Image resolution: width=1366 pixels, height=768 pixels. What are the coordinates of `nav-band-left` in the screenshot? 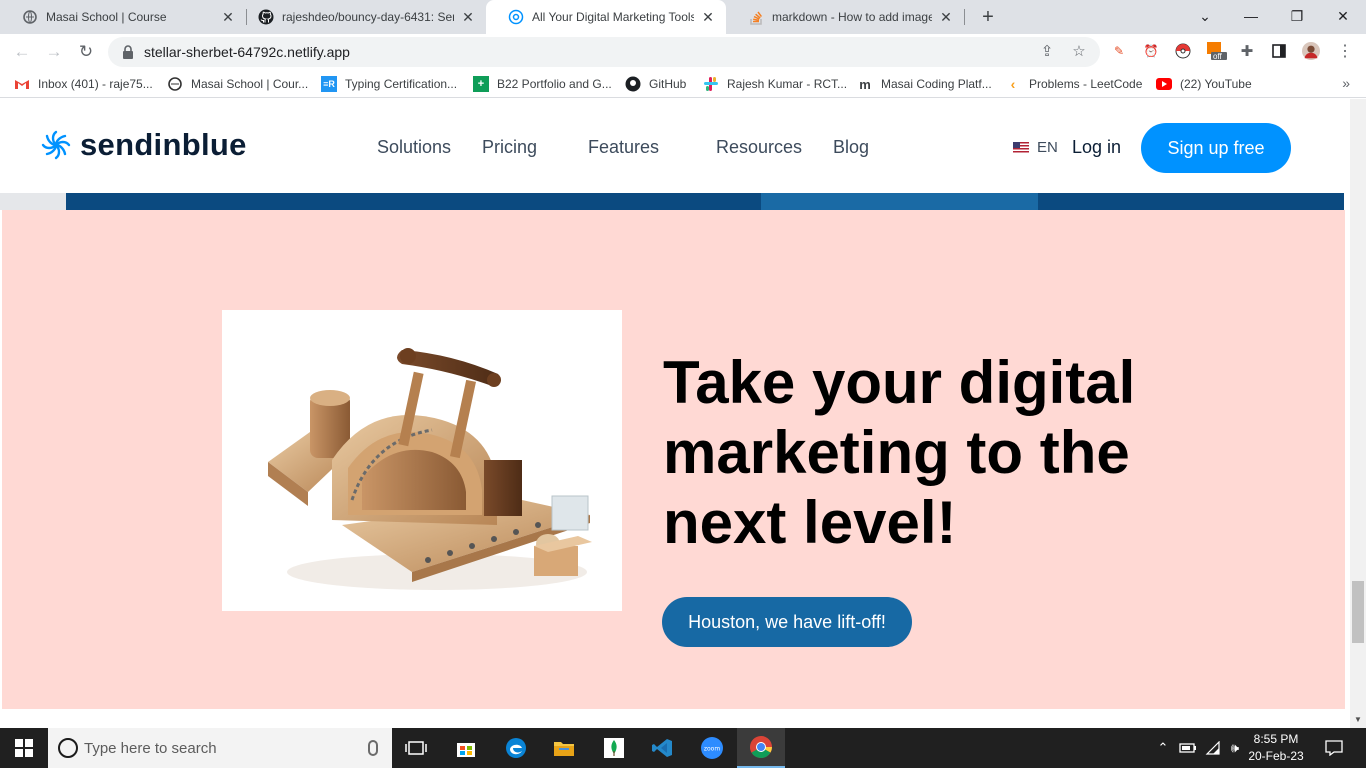 It's located at (33, 201).